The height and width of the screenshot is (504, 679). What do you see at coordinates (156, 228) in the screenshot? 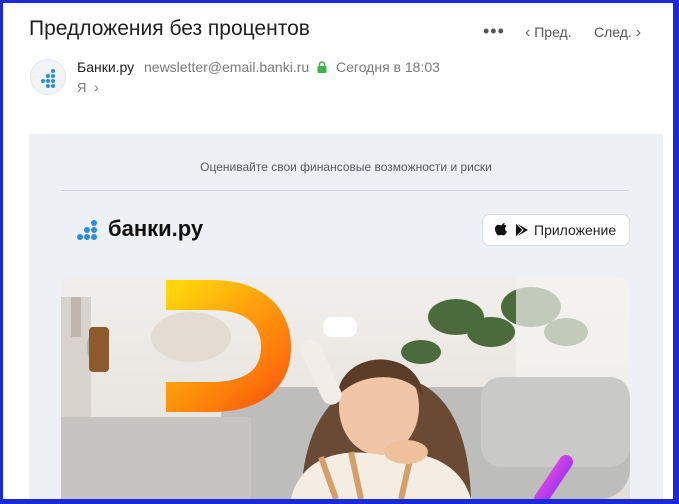
I see `logo-text: банки.ру` at bounding box center [156, 228].